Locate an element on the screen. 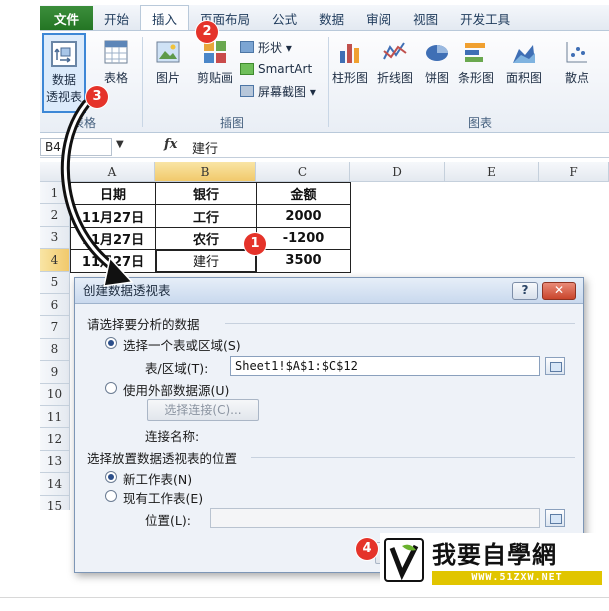  site-logo: 我要自學網 WWW.51ZXW.NET is located at coordinates (493, 561).